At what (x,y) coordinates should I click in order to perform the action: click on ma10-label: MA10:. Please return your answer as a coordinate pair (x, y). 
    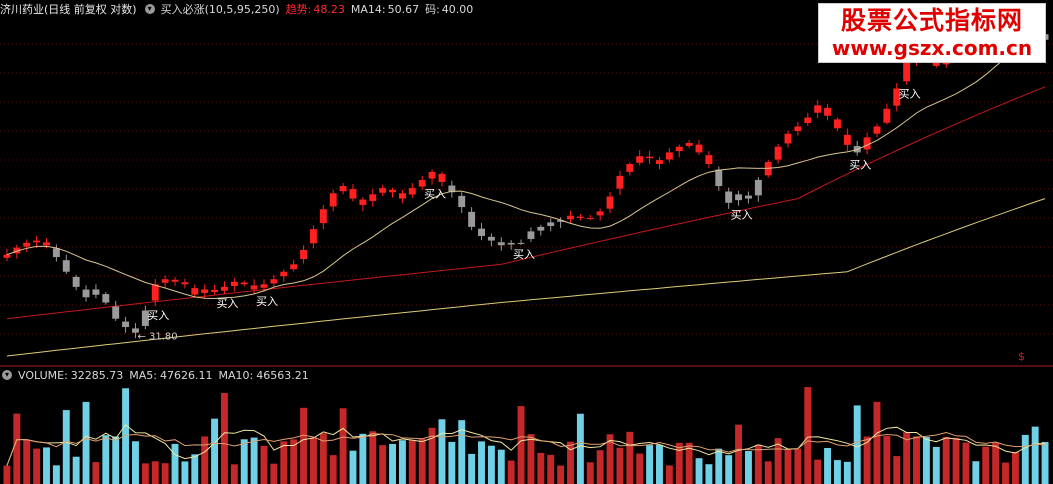
    Looking at the image, I should click on (236, 375).